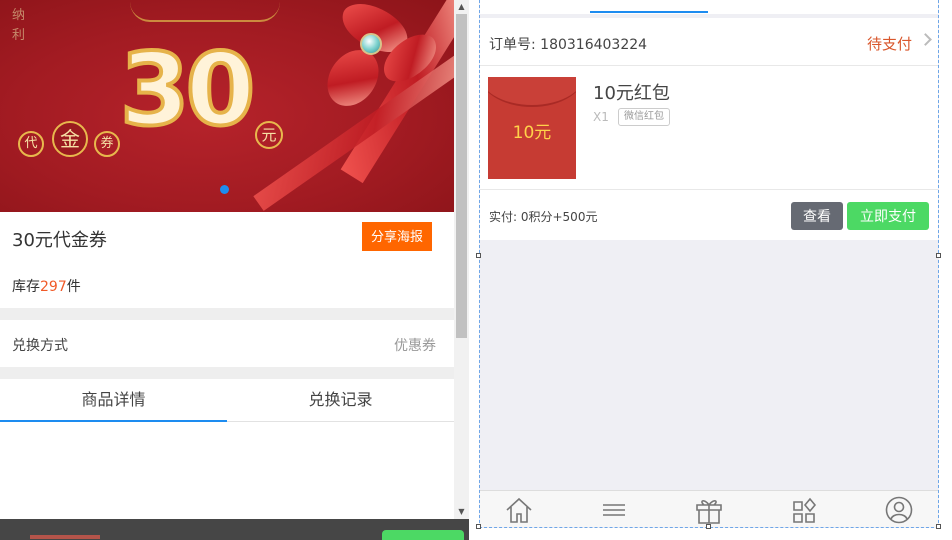 This screenshot has height=540, width=952. Describe the element at coordinates (709, 215) in the screenshot. I see `order-footer: 实付: 0积分+500元 查看 立即支付` at that location.